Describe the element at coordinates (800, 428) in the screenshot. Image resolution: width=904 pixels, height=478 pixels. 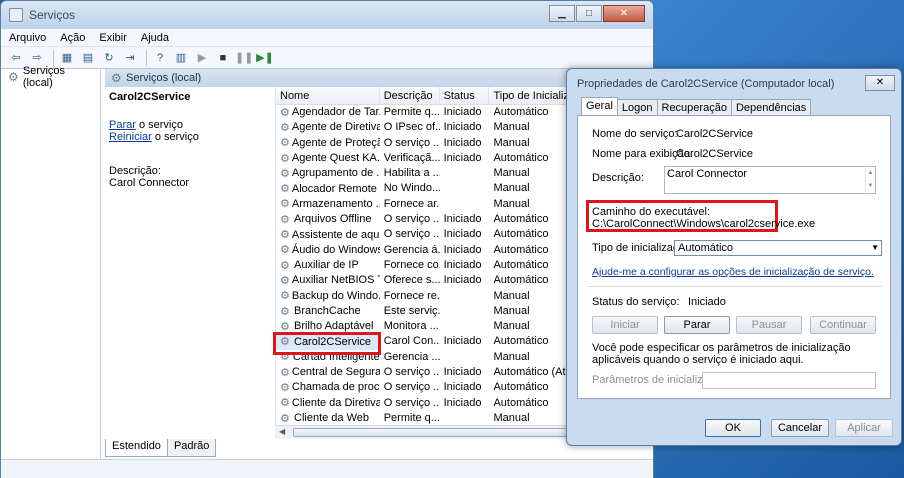
I see `cancel-button: Cancelar` at that location.